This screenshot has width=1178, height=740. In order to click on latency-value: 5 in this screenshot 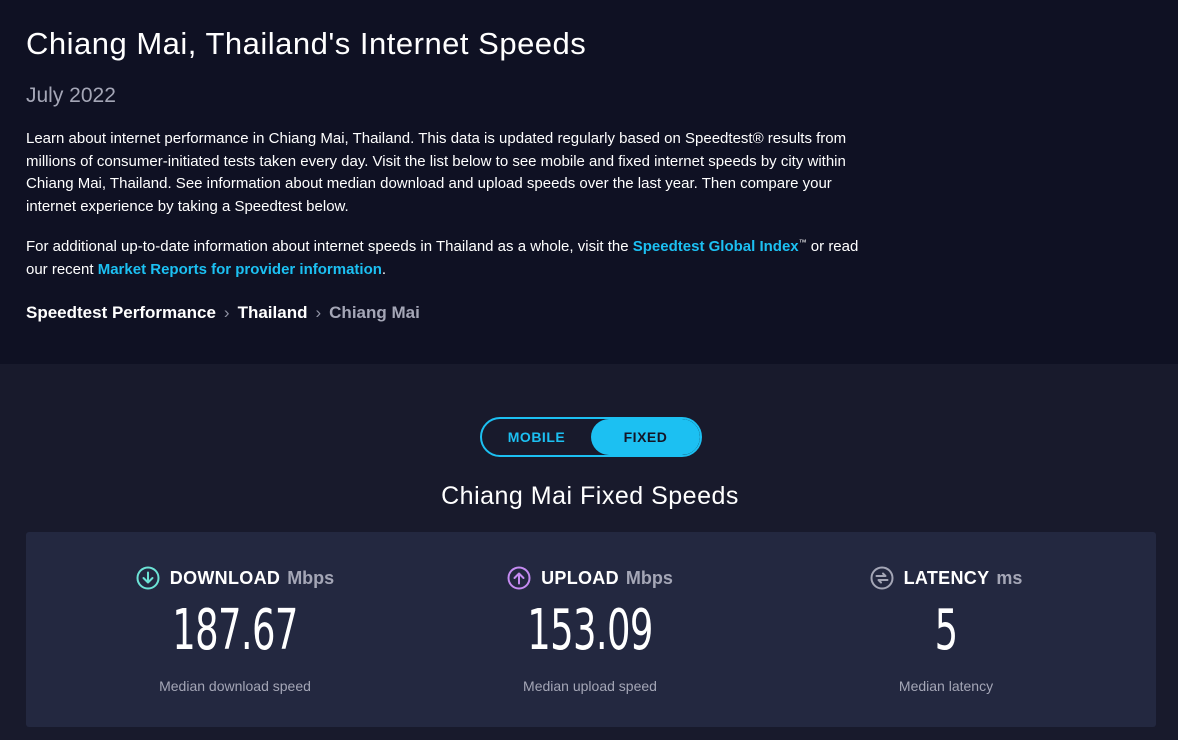, I will do `click(946, 630)`.